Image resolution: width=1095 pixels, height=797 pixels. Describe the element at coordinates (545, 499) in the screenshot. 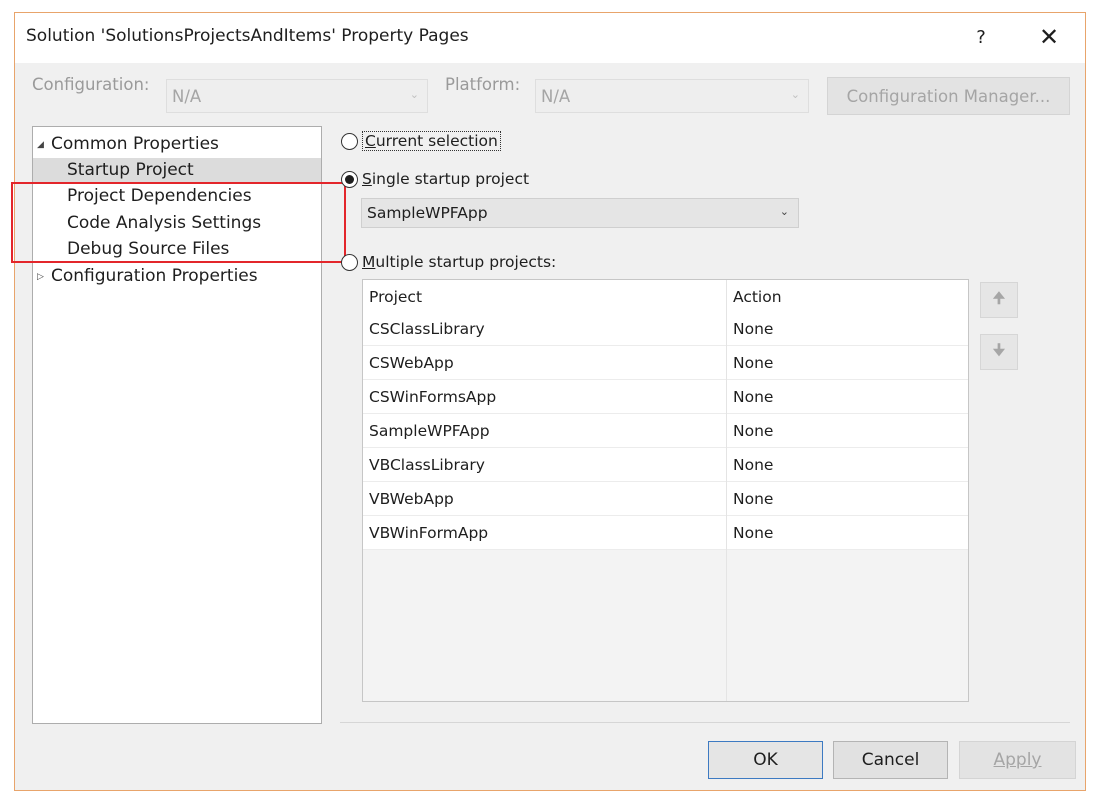

I see `project-cell: VBWebApp` at that location.